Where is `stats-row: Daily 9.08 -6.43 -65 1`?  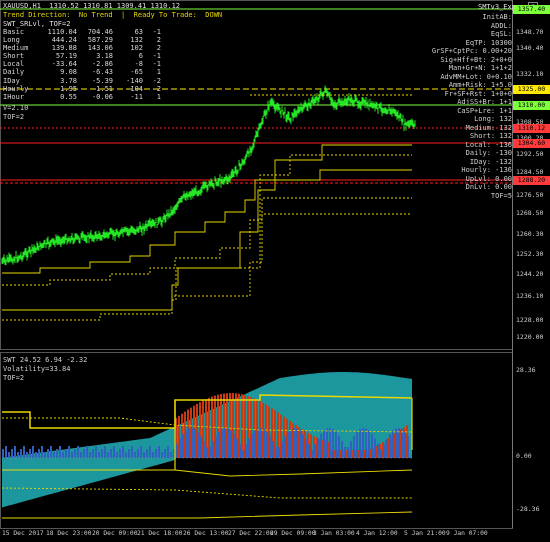
stats-row: Daily 9.08 -6.43 -65 1 is located at coordinates (82, 72).